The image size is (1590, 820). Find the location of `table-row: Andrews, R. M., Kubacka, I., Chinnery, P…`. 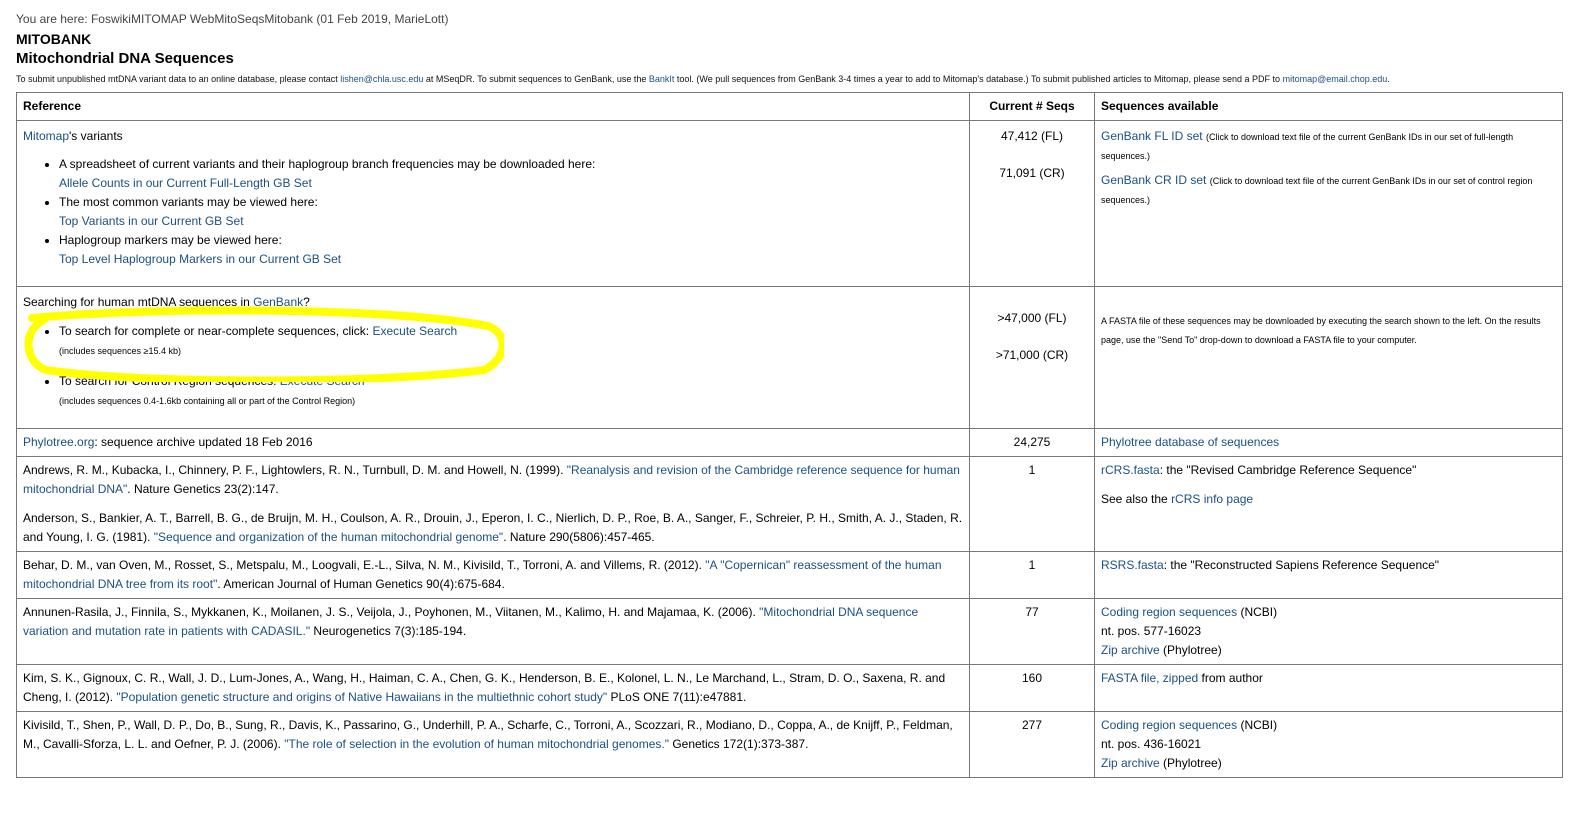

table-row: Andrews, R. M., Kubacka, I., Chinnery, P… is located at coordinates (789, 504).